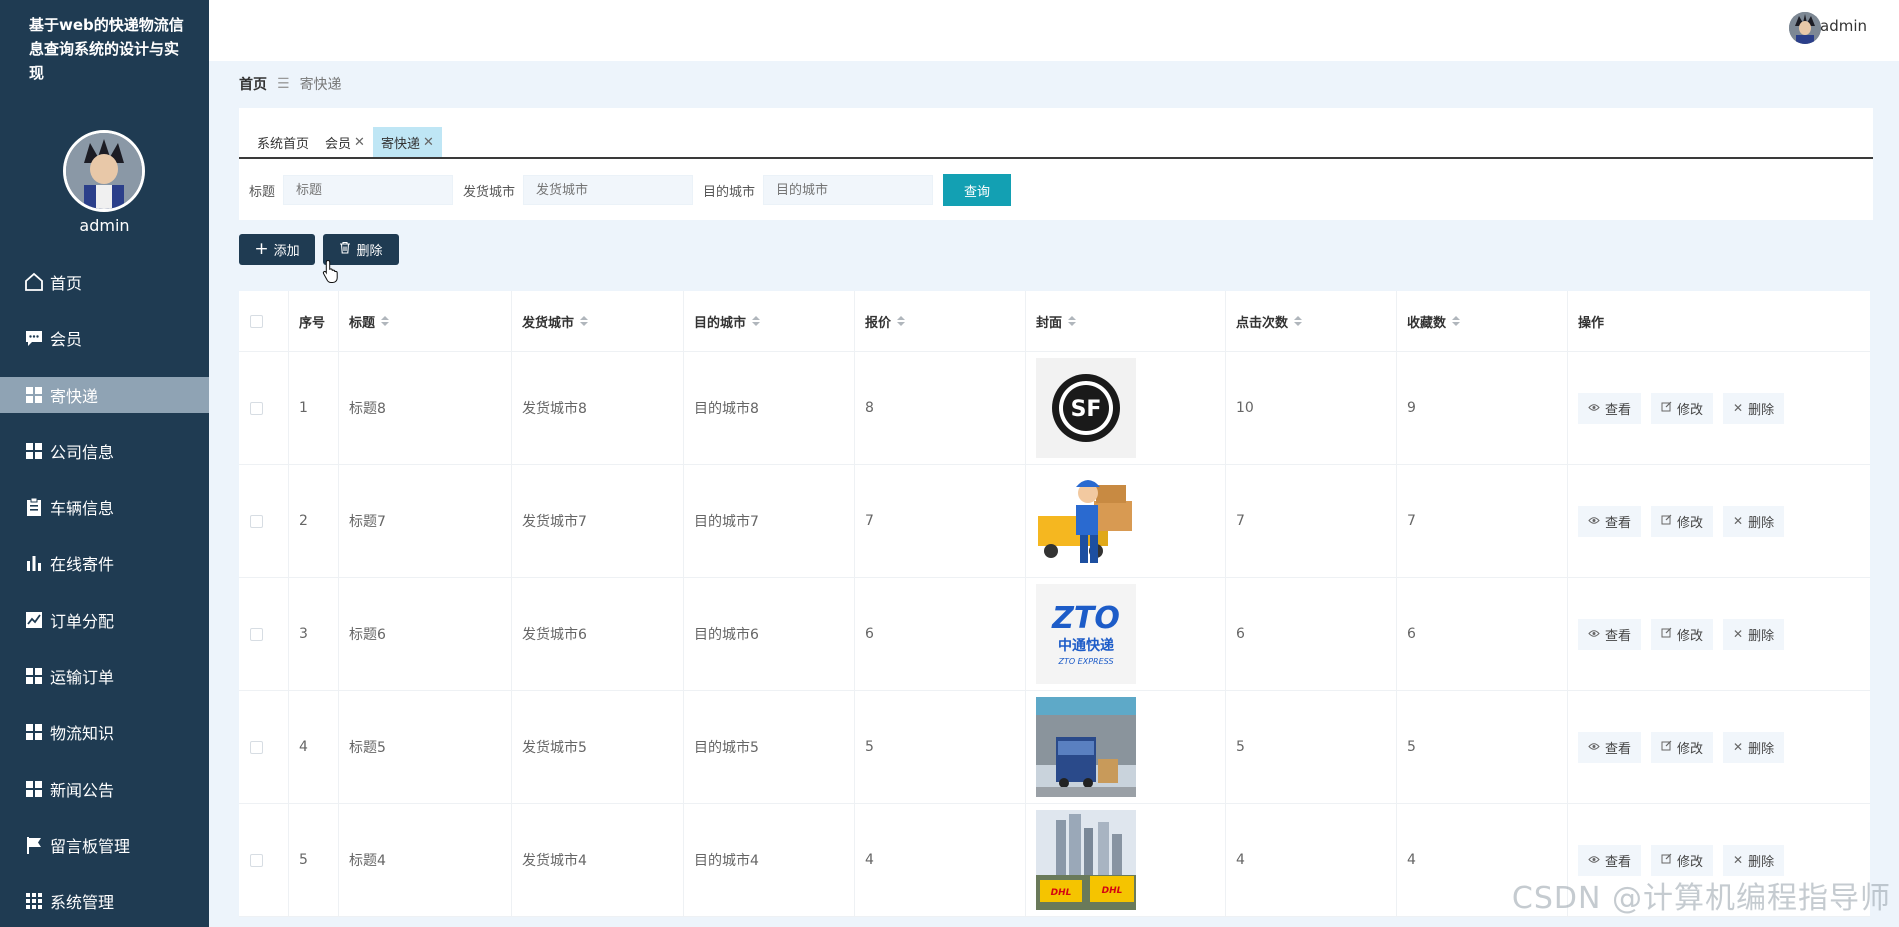 The image size is (1899, 927). What do you see at coordinates (82, 509) in the screenshot?
I see `sidebar-item-label: 车辆信息` at bounding box center [82, 509].